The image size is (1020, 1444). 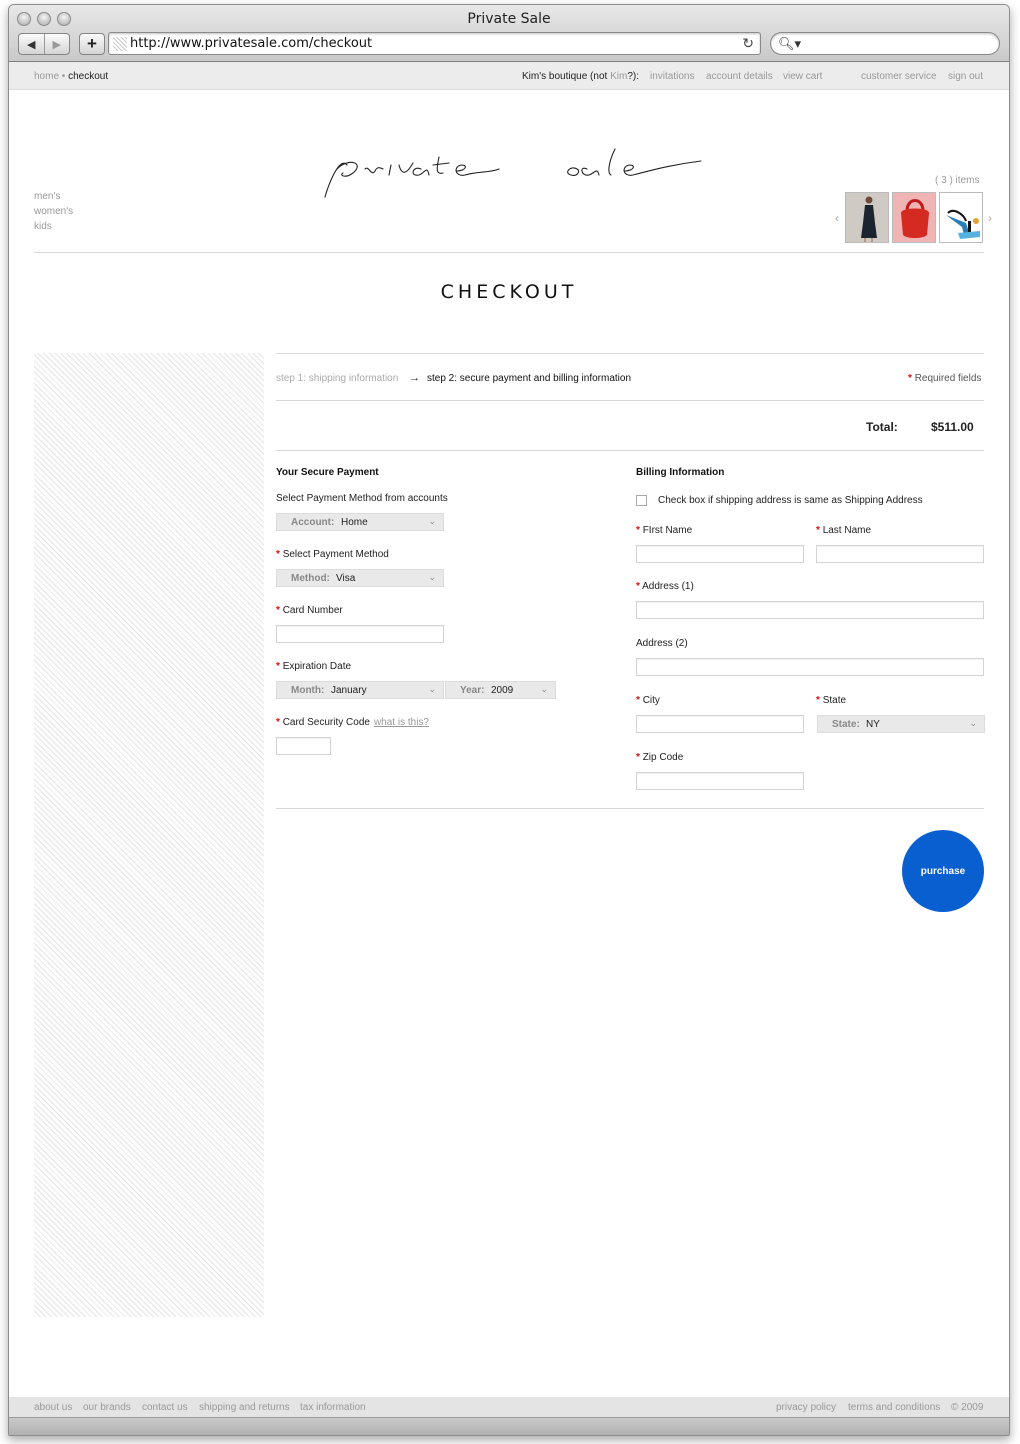 I want to click on form-bottom-divider, so click(x=630, y=808).